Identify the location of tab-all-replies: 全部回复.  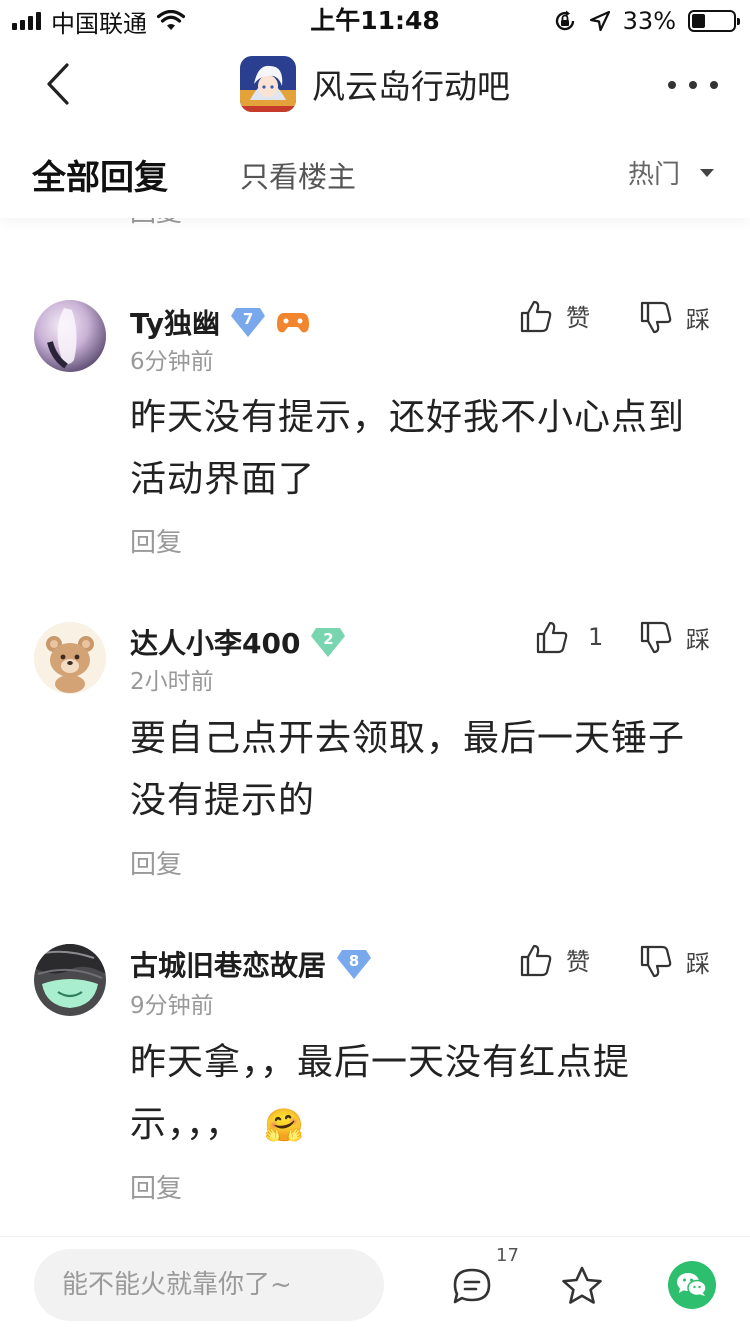
(100, 174).